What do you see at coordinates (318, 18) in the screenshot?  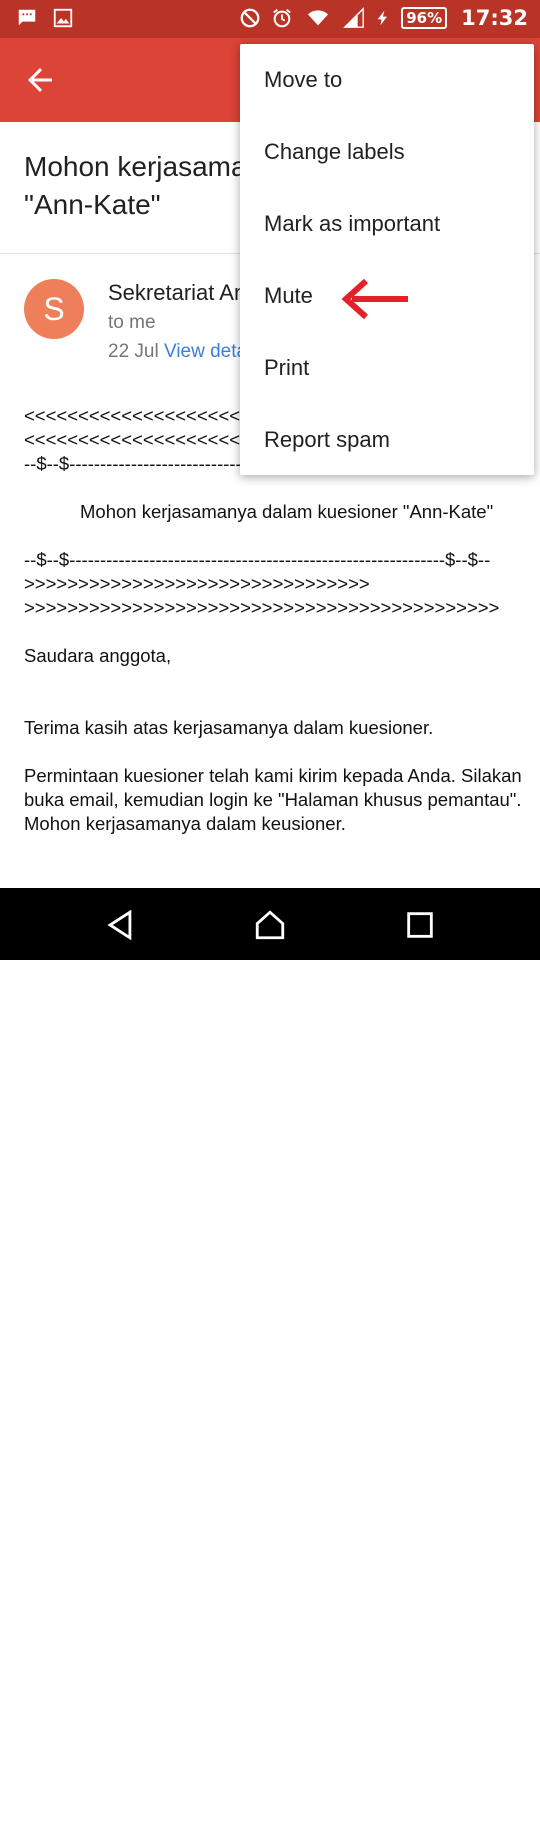 I see `wifi-icon` at bounding box center [318, 18].